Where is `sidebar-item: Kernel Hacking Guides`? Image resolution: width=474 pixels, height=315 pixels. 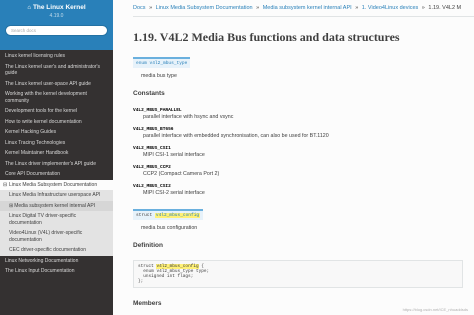
sidebar-item: Kernel Hacking Guides is located at coordinates (56, 132).